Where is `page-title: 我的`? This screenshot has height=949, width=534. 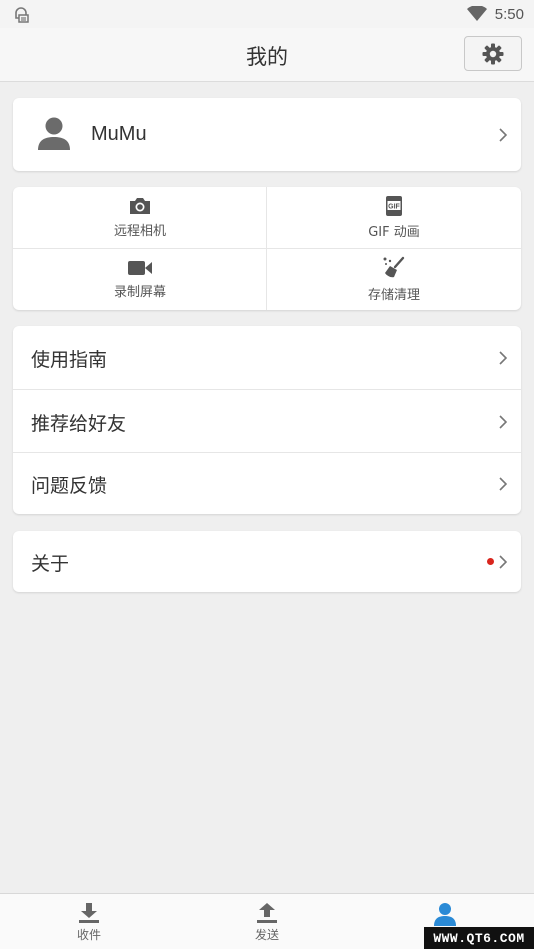
page-title: 我的 is located at coordinates (267, 57).